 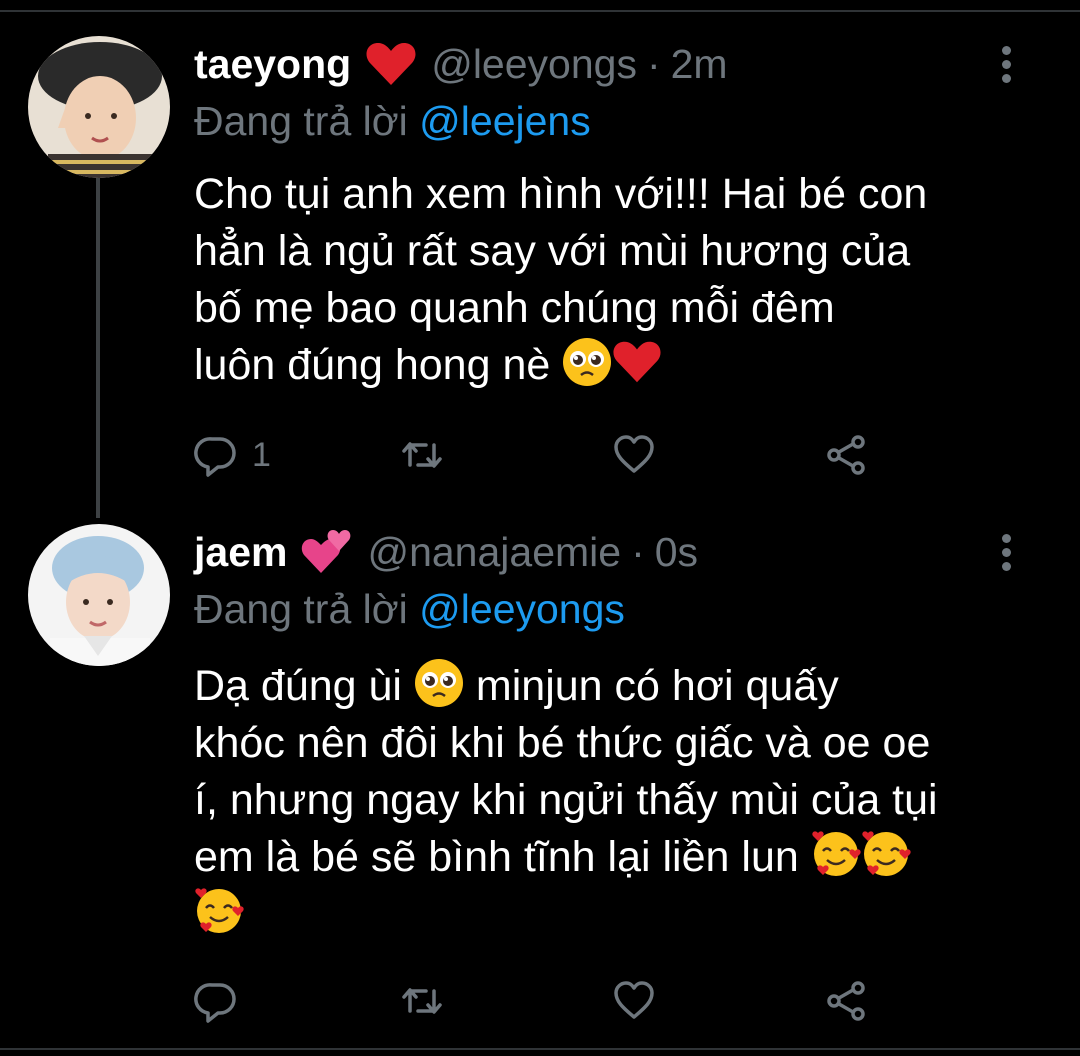 I want to click on reply-button: 1, so click(x=232, y=455).